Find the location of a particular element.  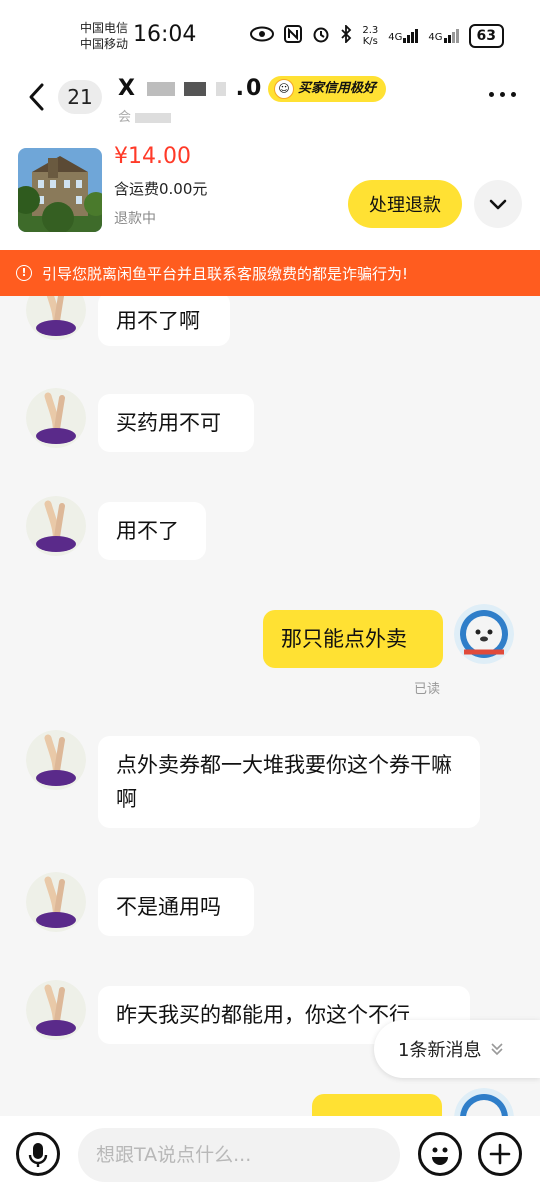

bluetooth-icon is located at coordinates (346, 35).